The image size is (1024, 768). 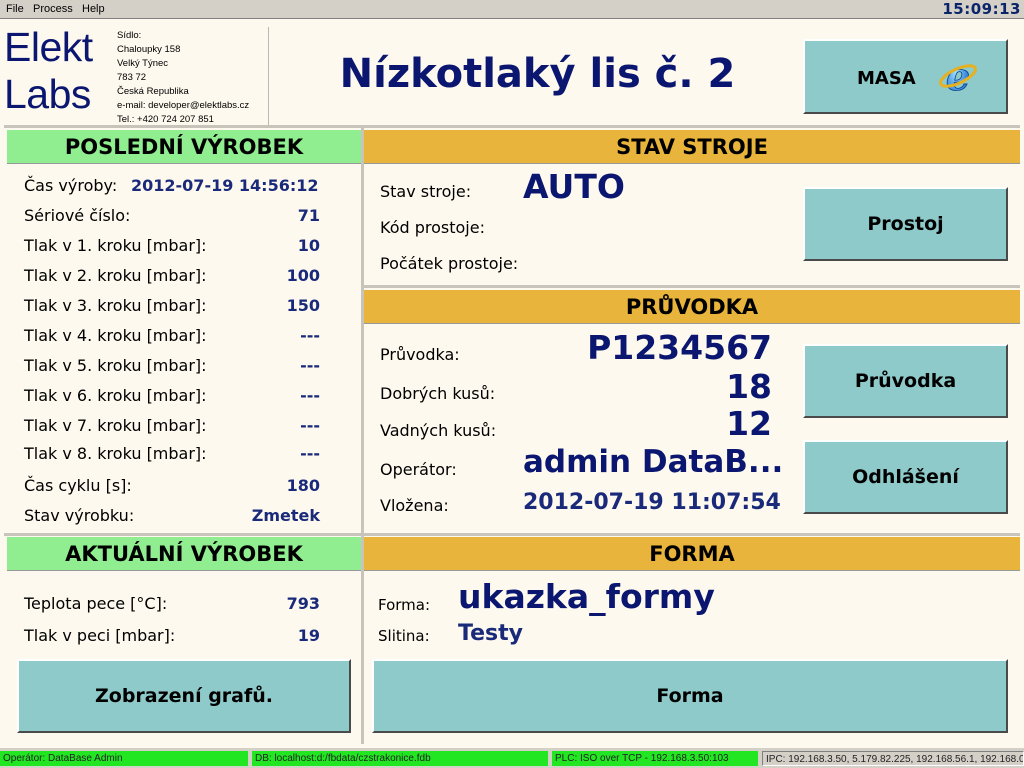 What do you see at coordinates (404, 605) in the screenshot?
I see `form-label: Forma:` at bounding box center [404, 605].